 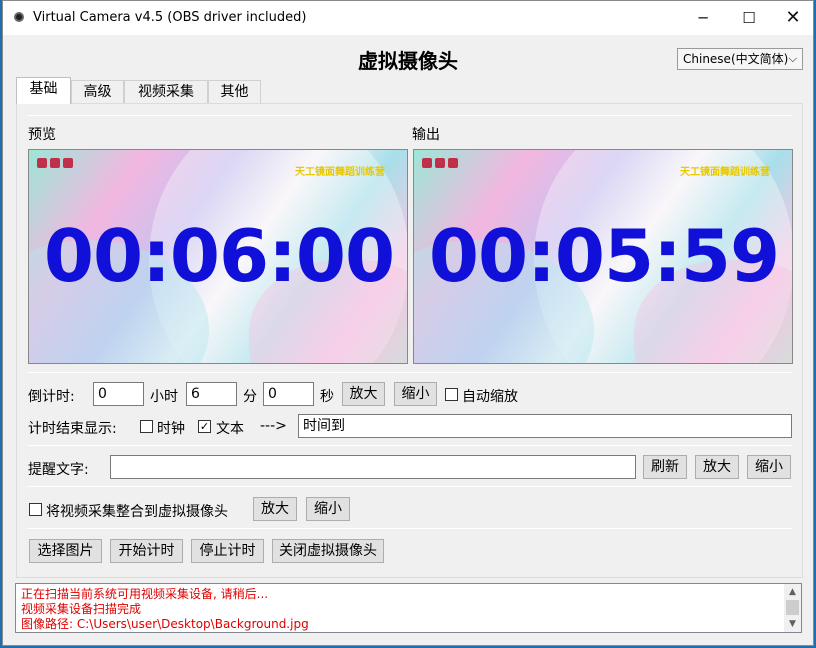 What do you see at coordinates (42, 135) in the screenshot?
I see `preview-label: 预览` at bounding box center [42, 135].